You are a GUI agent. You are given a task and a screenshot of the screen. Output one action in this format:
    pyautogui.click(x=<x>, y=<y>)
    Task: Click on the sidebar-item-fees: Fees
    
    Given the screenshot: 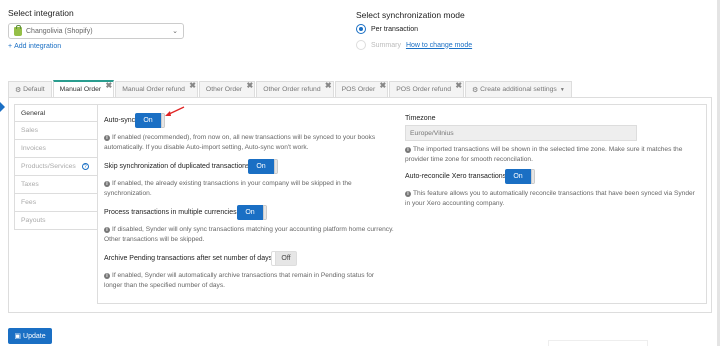 What is the action you would take?
    pyautogui.click(x=56, y=203)
    